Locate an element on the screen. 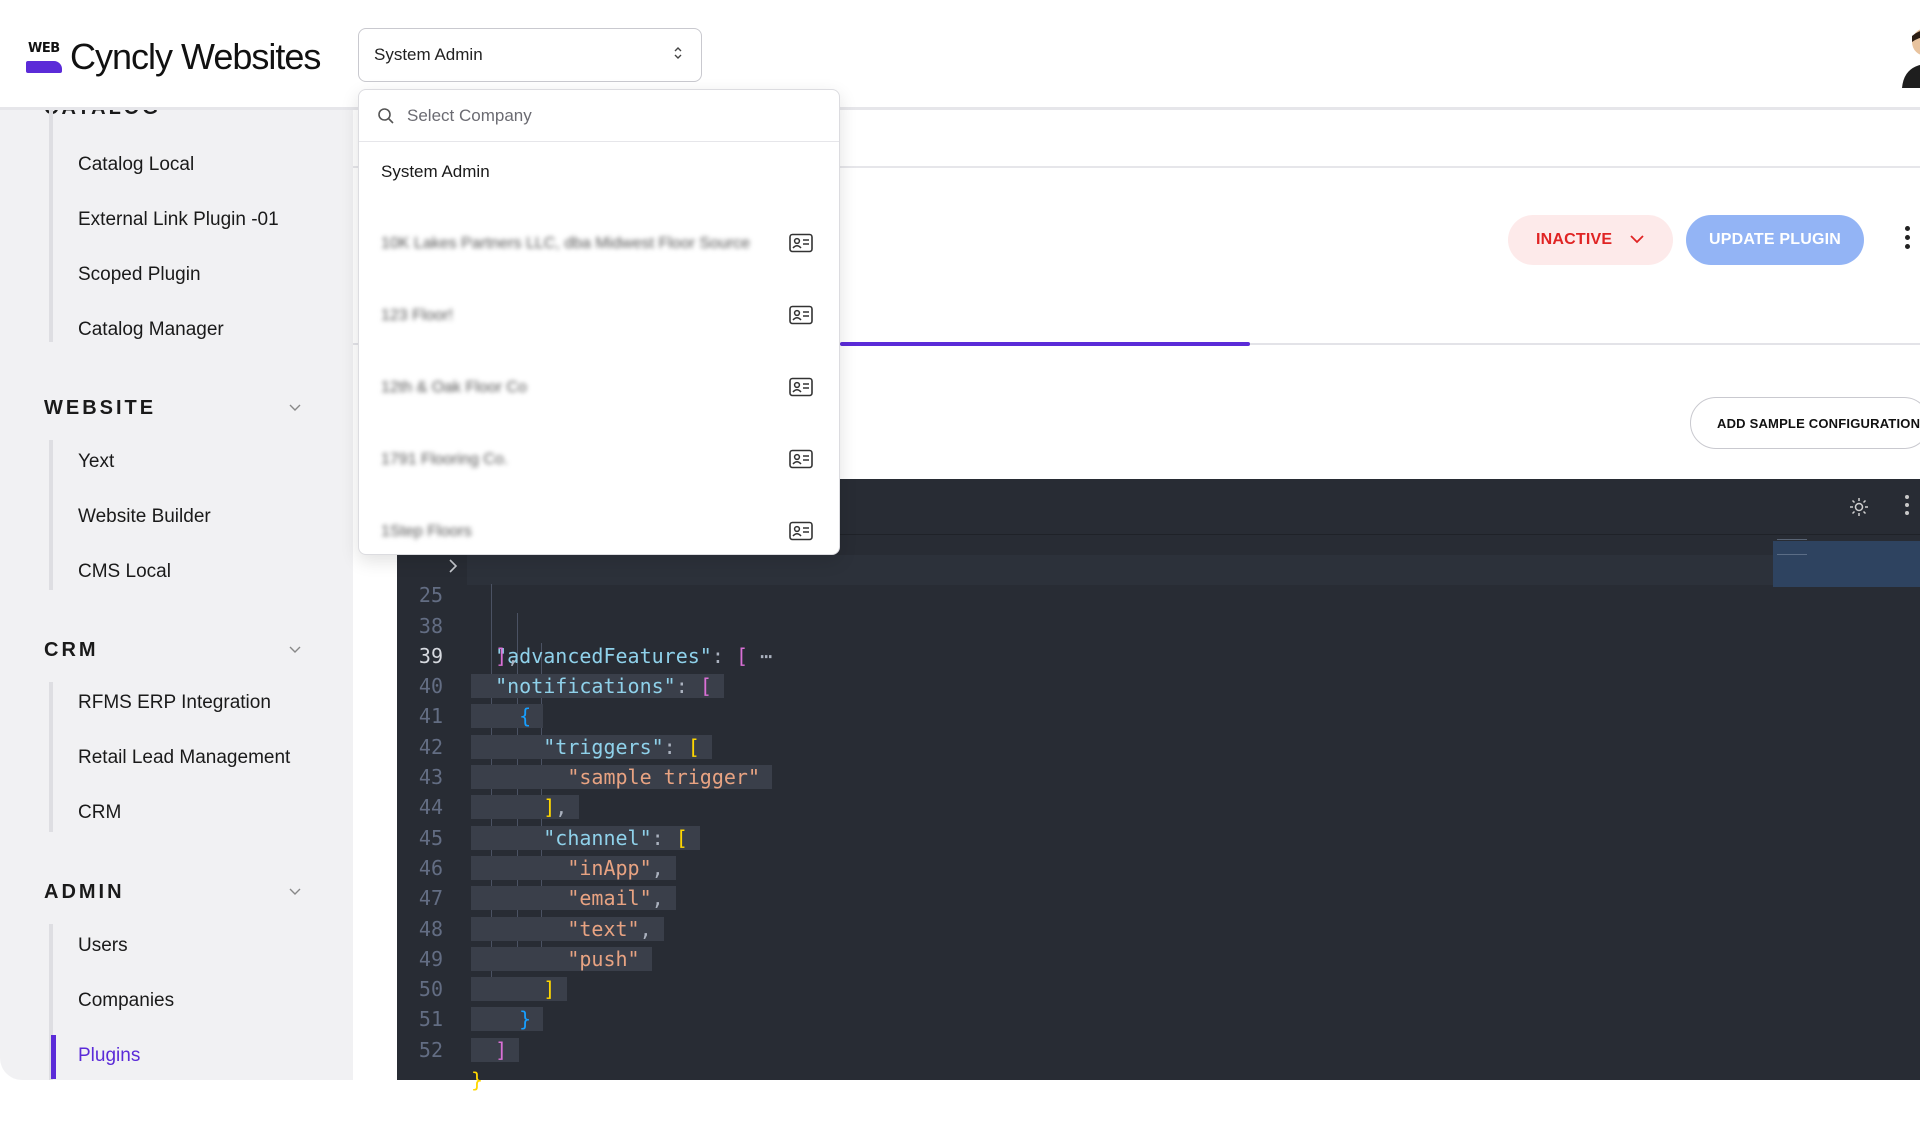 Image resolution: width=1920 pixels, height=1126 pixels. update-plugin-button: UPDATE PLUGIN is located at coordinates (1775, 240).